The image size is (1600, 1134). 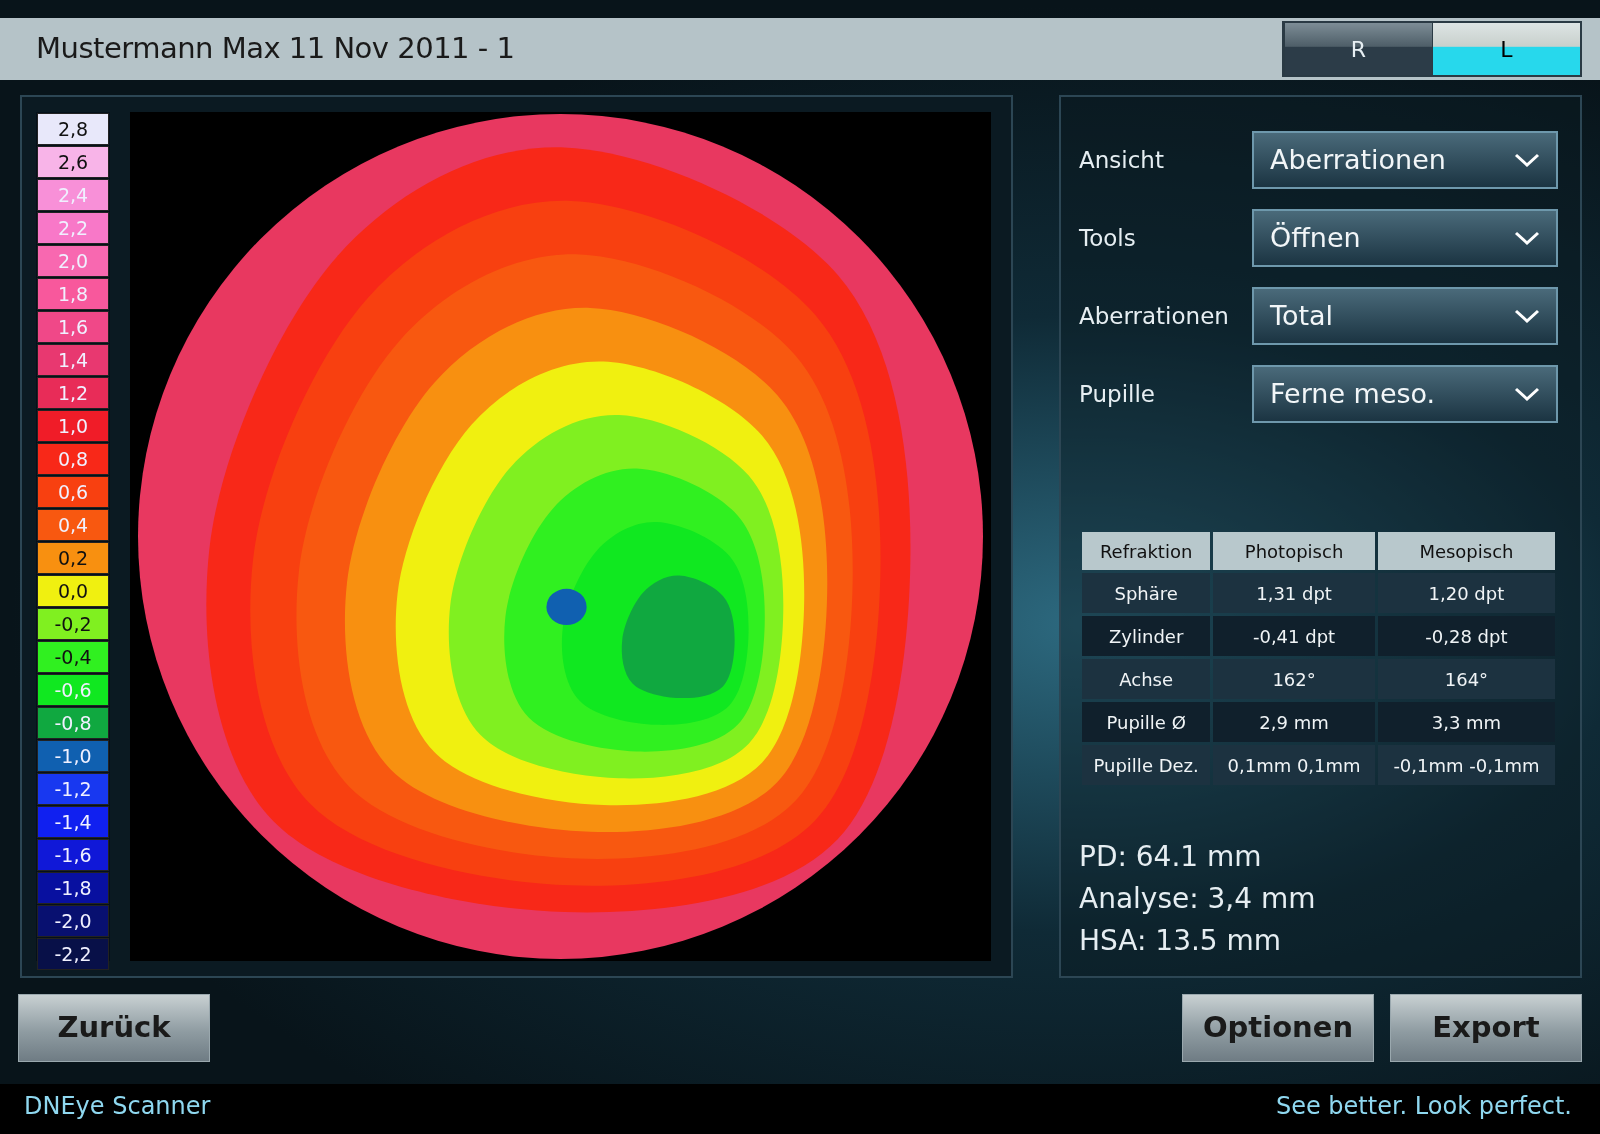 I want to click on table-cell: 2,9 mm, so click(x=1294, y=722).